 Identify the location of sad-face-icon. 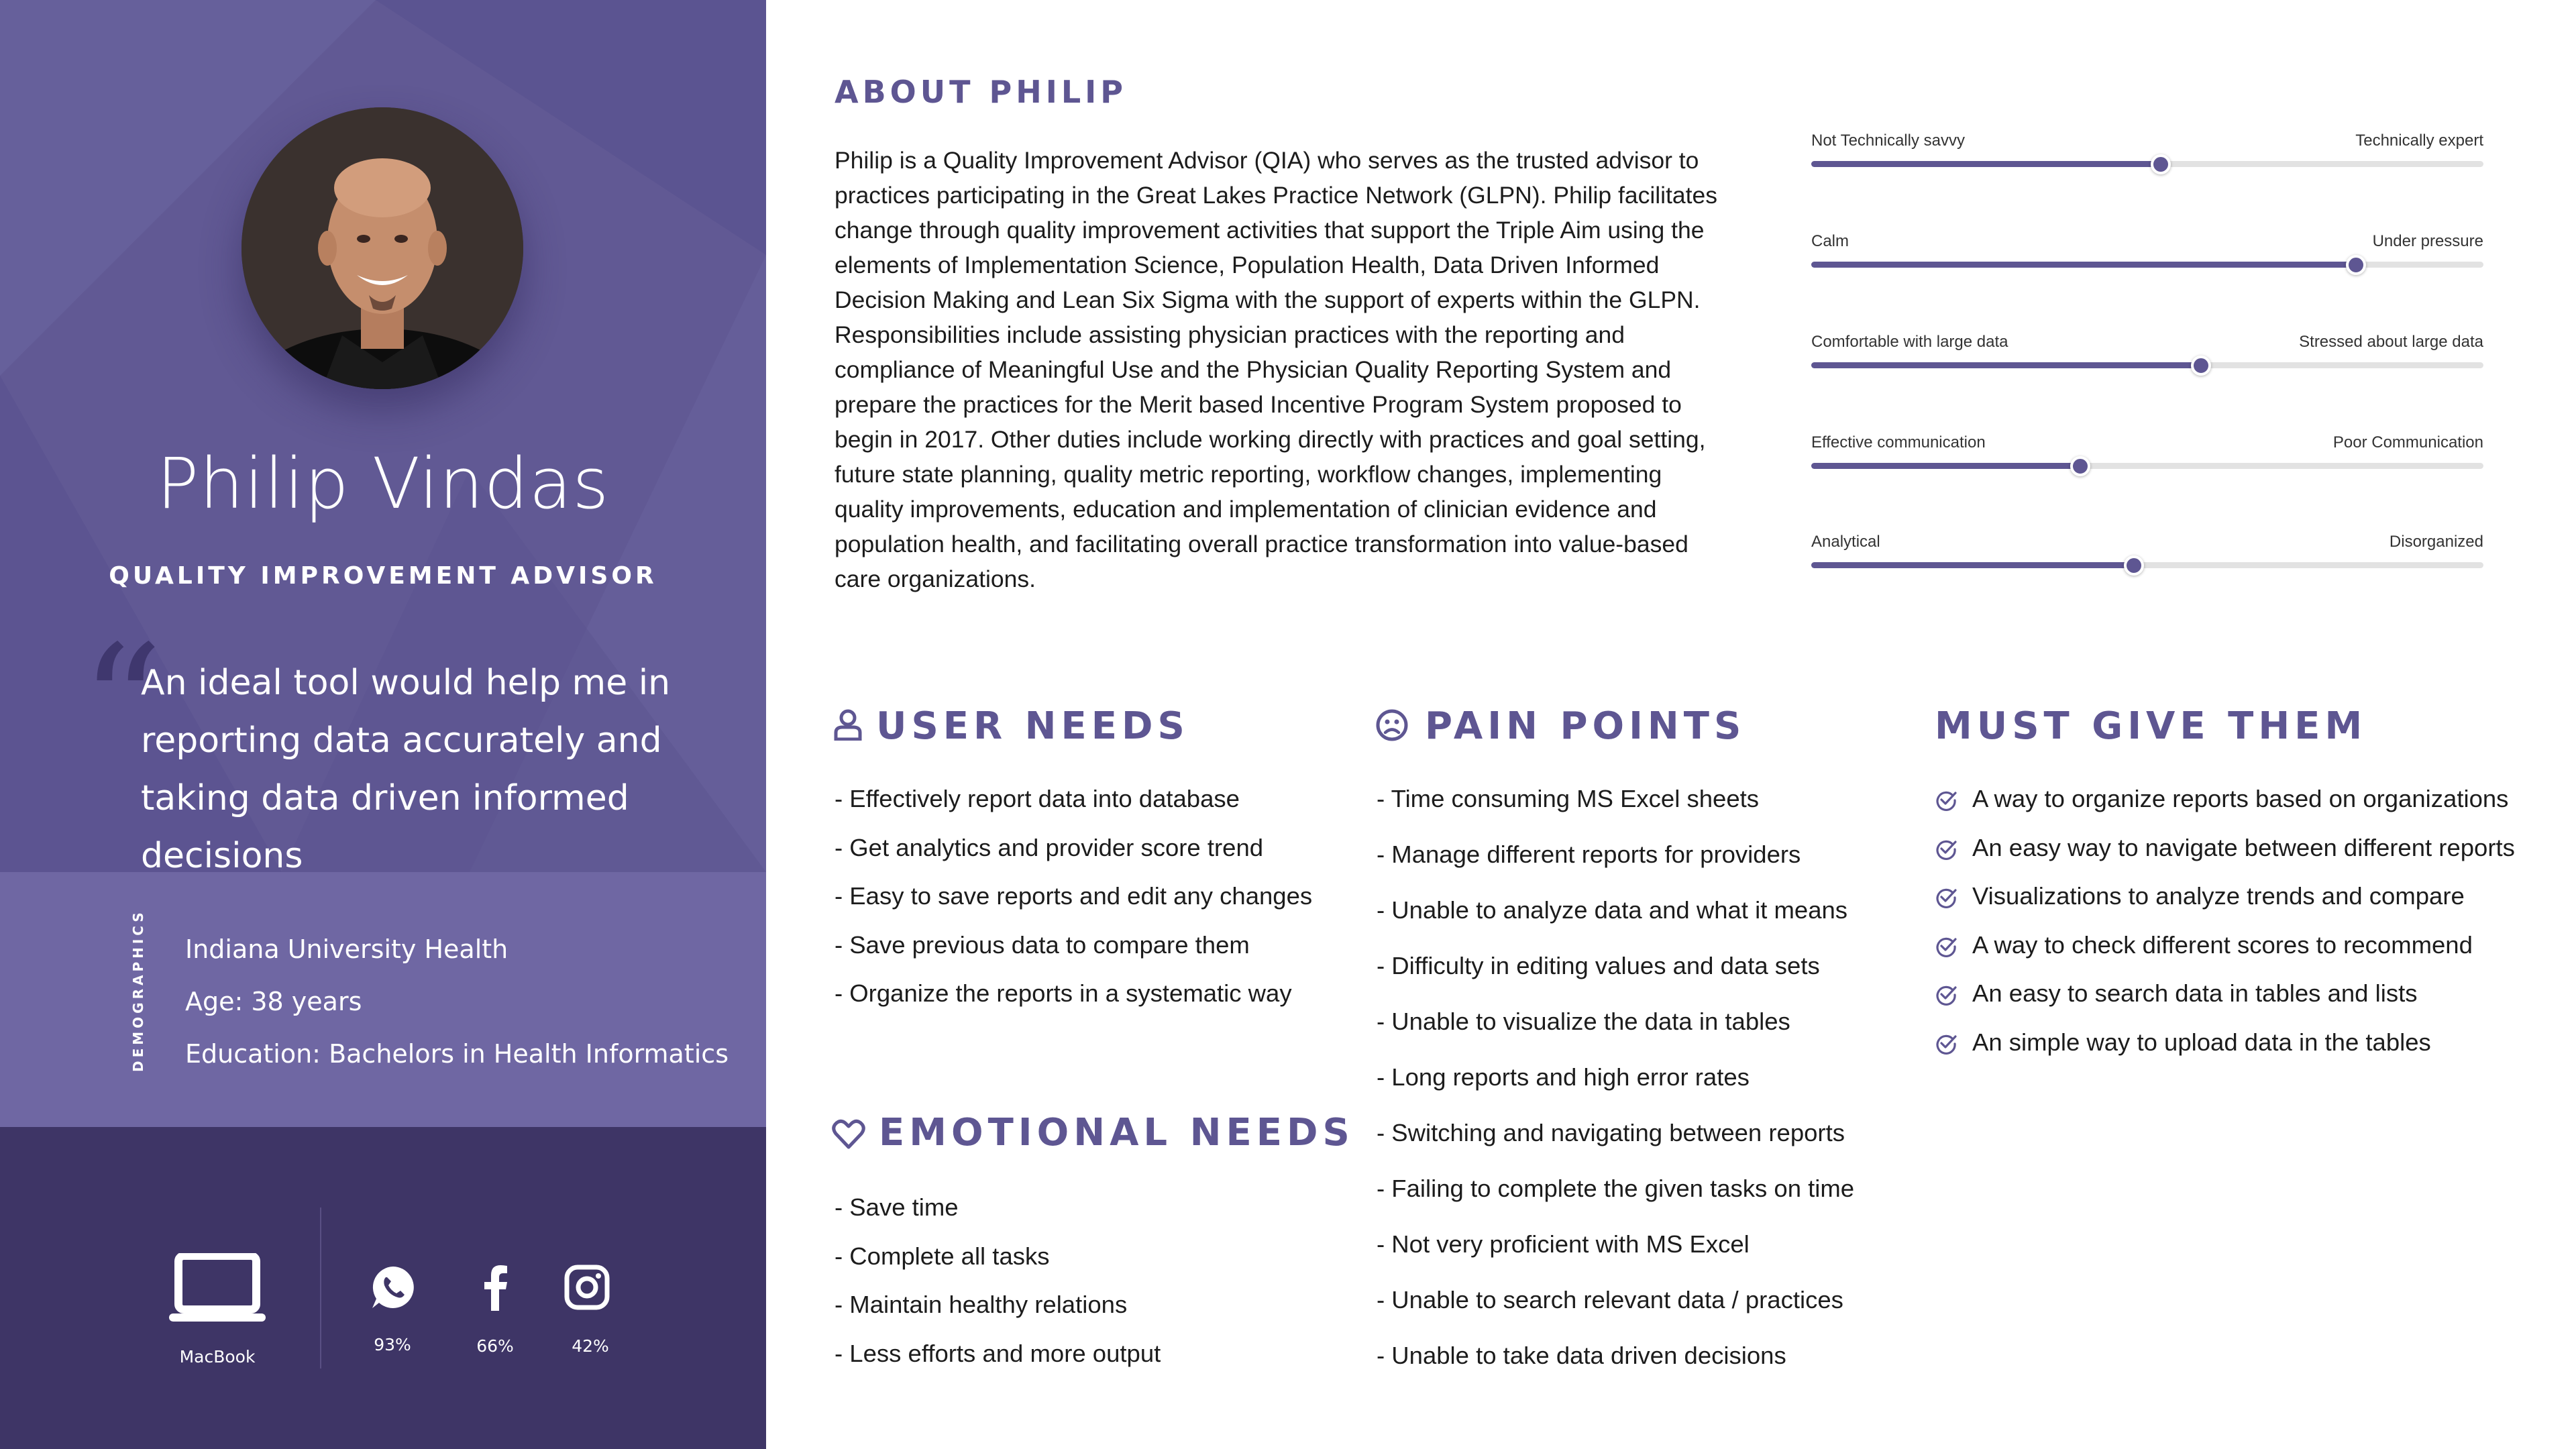
(1392, 725).